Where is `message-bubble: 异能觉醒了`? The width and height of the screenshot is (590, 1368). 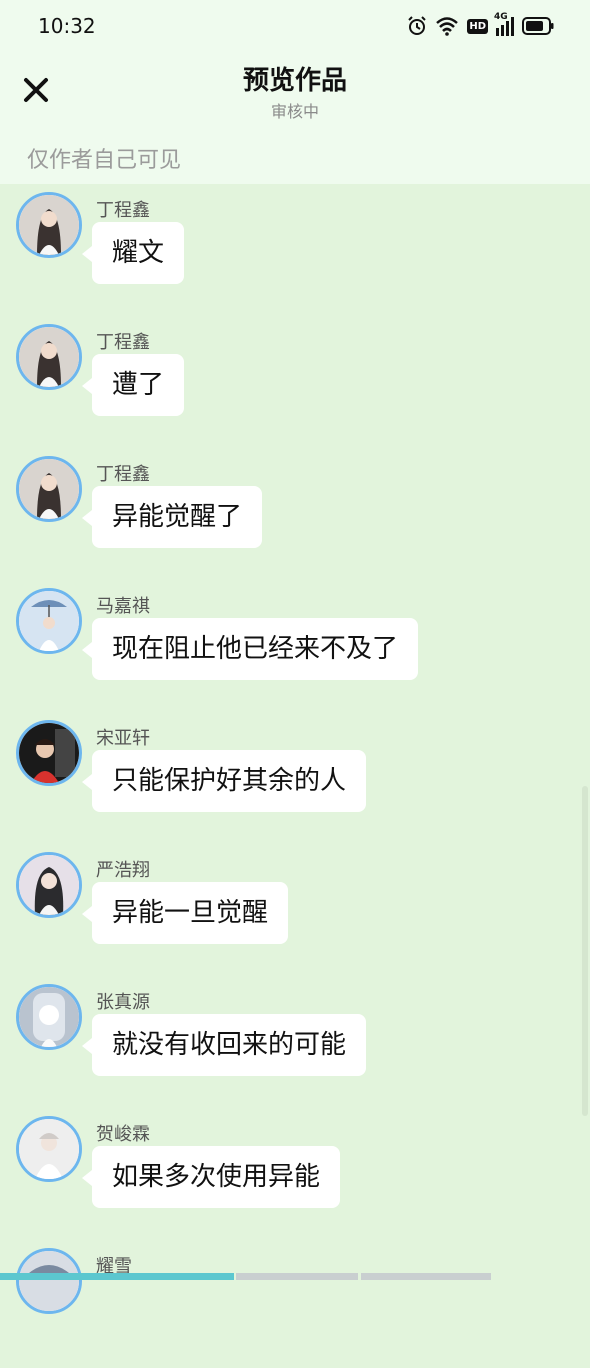
message-bubble: 异能觉醒了 is located at coordinates (172, 517).